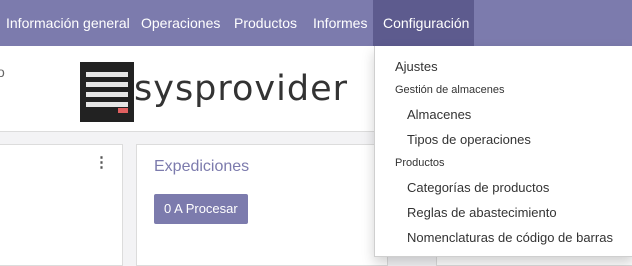 The width and height of the screenshot is (632, 266). I want to click on nav-informes: Informes, so click(343, 23).